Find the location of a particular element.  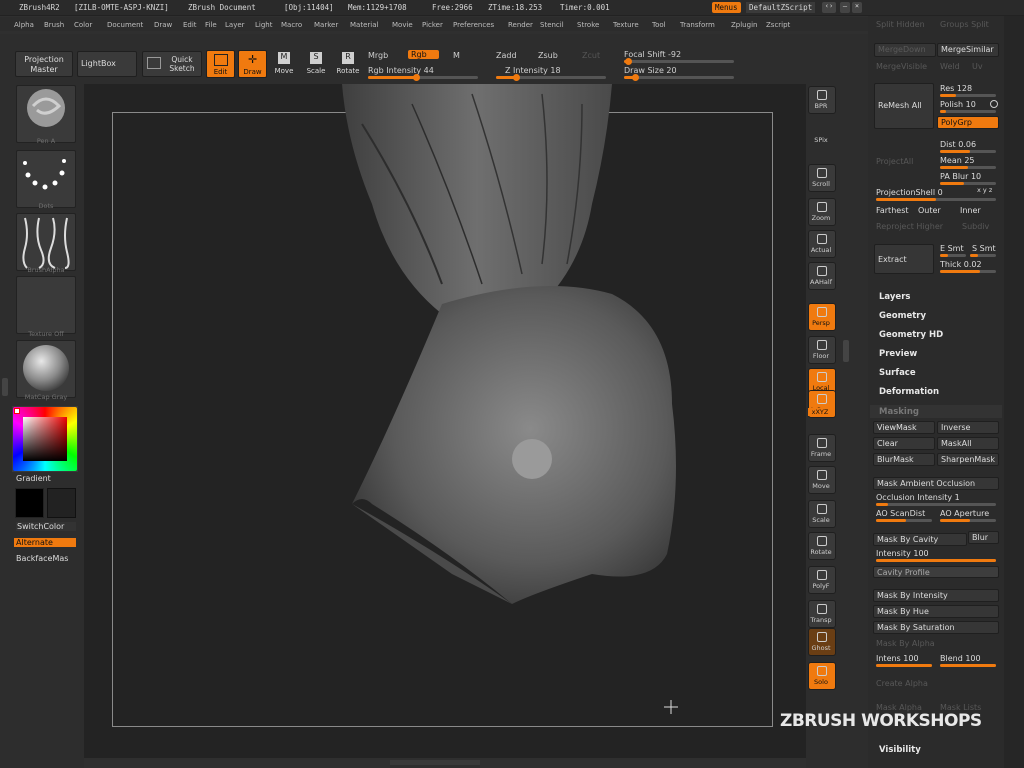

quick-sketch-button: Quick Sketch is located at coordinates (172, 64).